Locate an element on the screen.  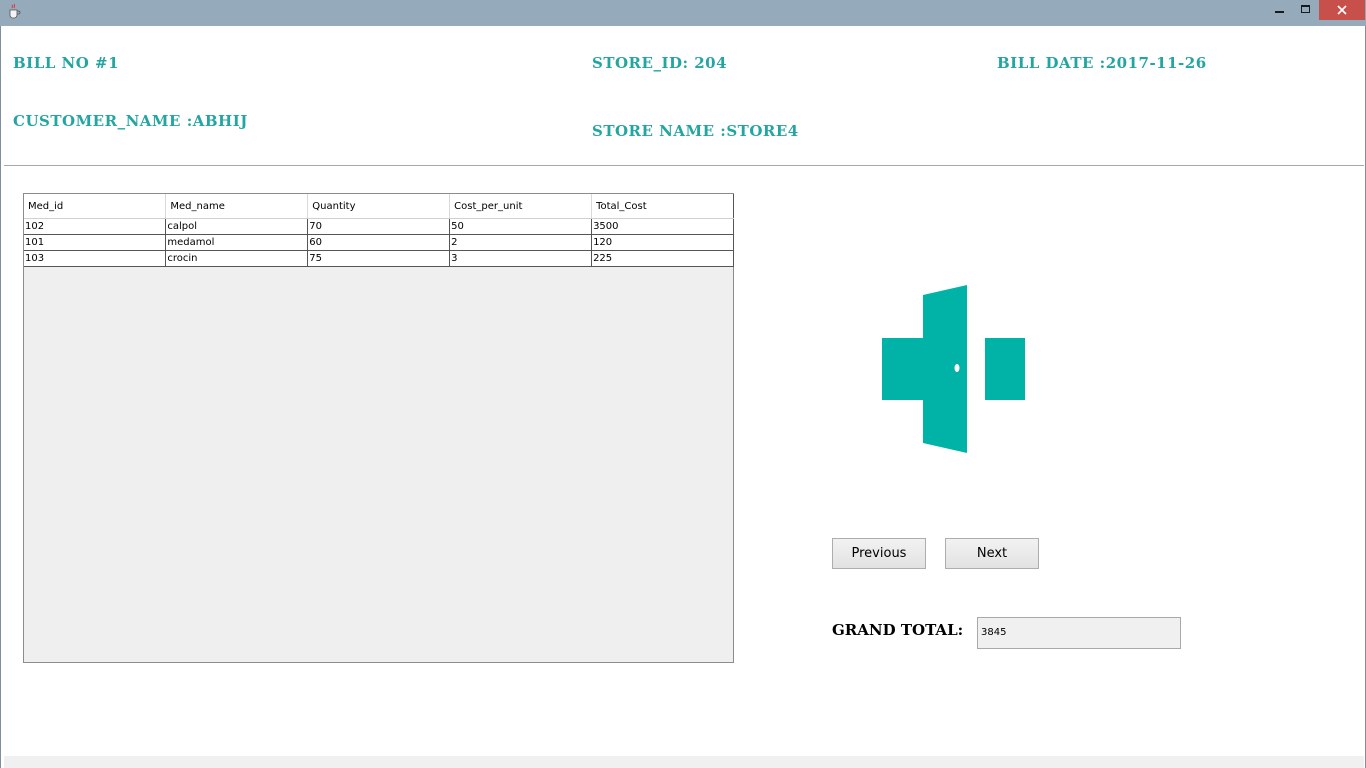
column-header-med-id: Med_id is located at coordinates (95, 206).